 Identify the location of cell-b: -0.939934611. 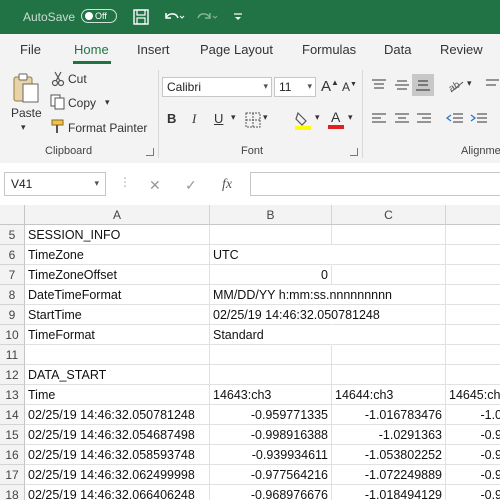
(271, 455).